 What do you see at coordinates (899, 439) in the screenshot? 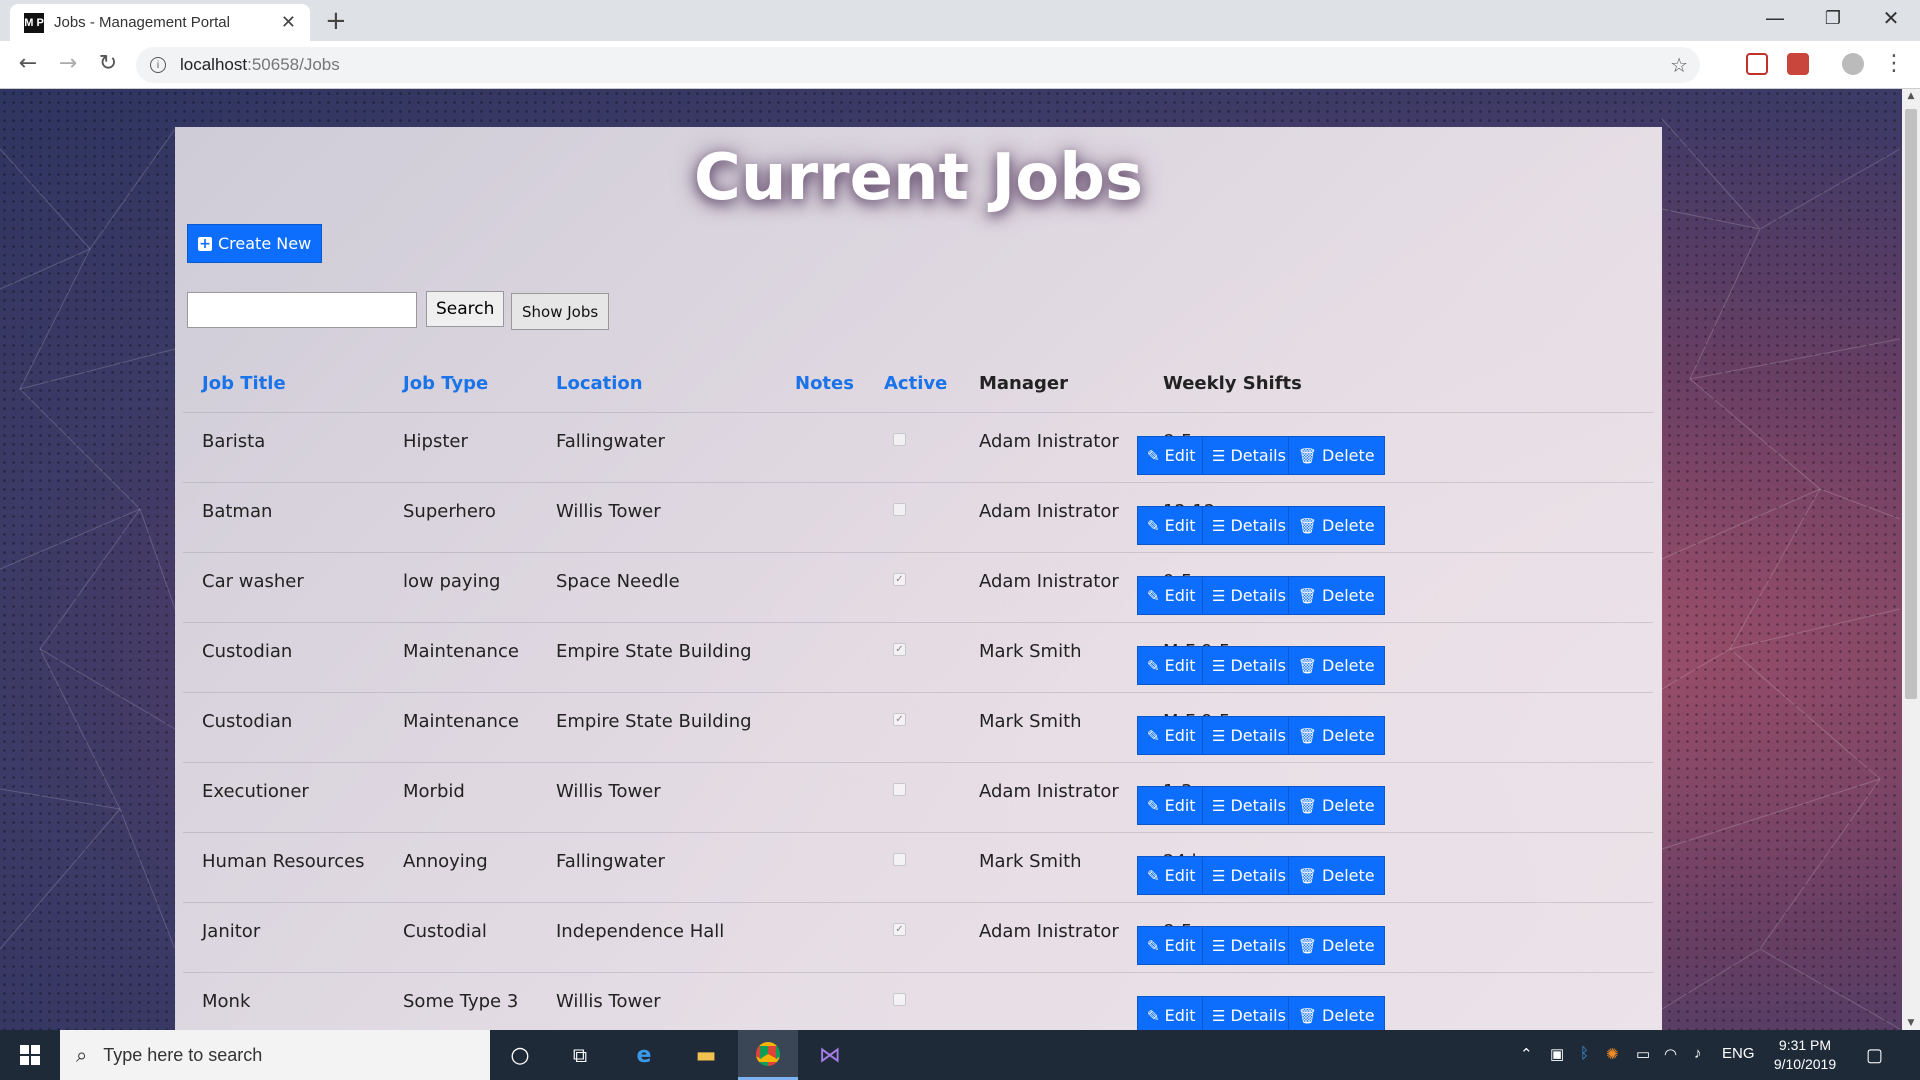
I see `active-checkbox` at bounding box center [899, 439].